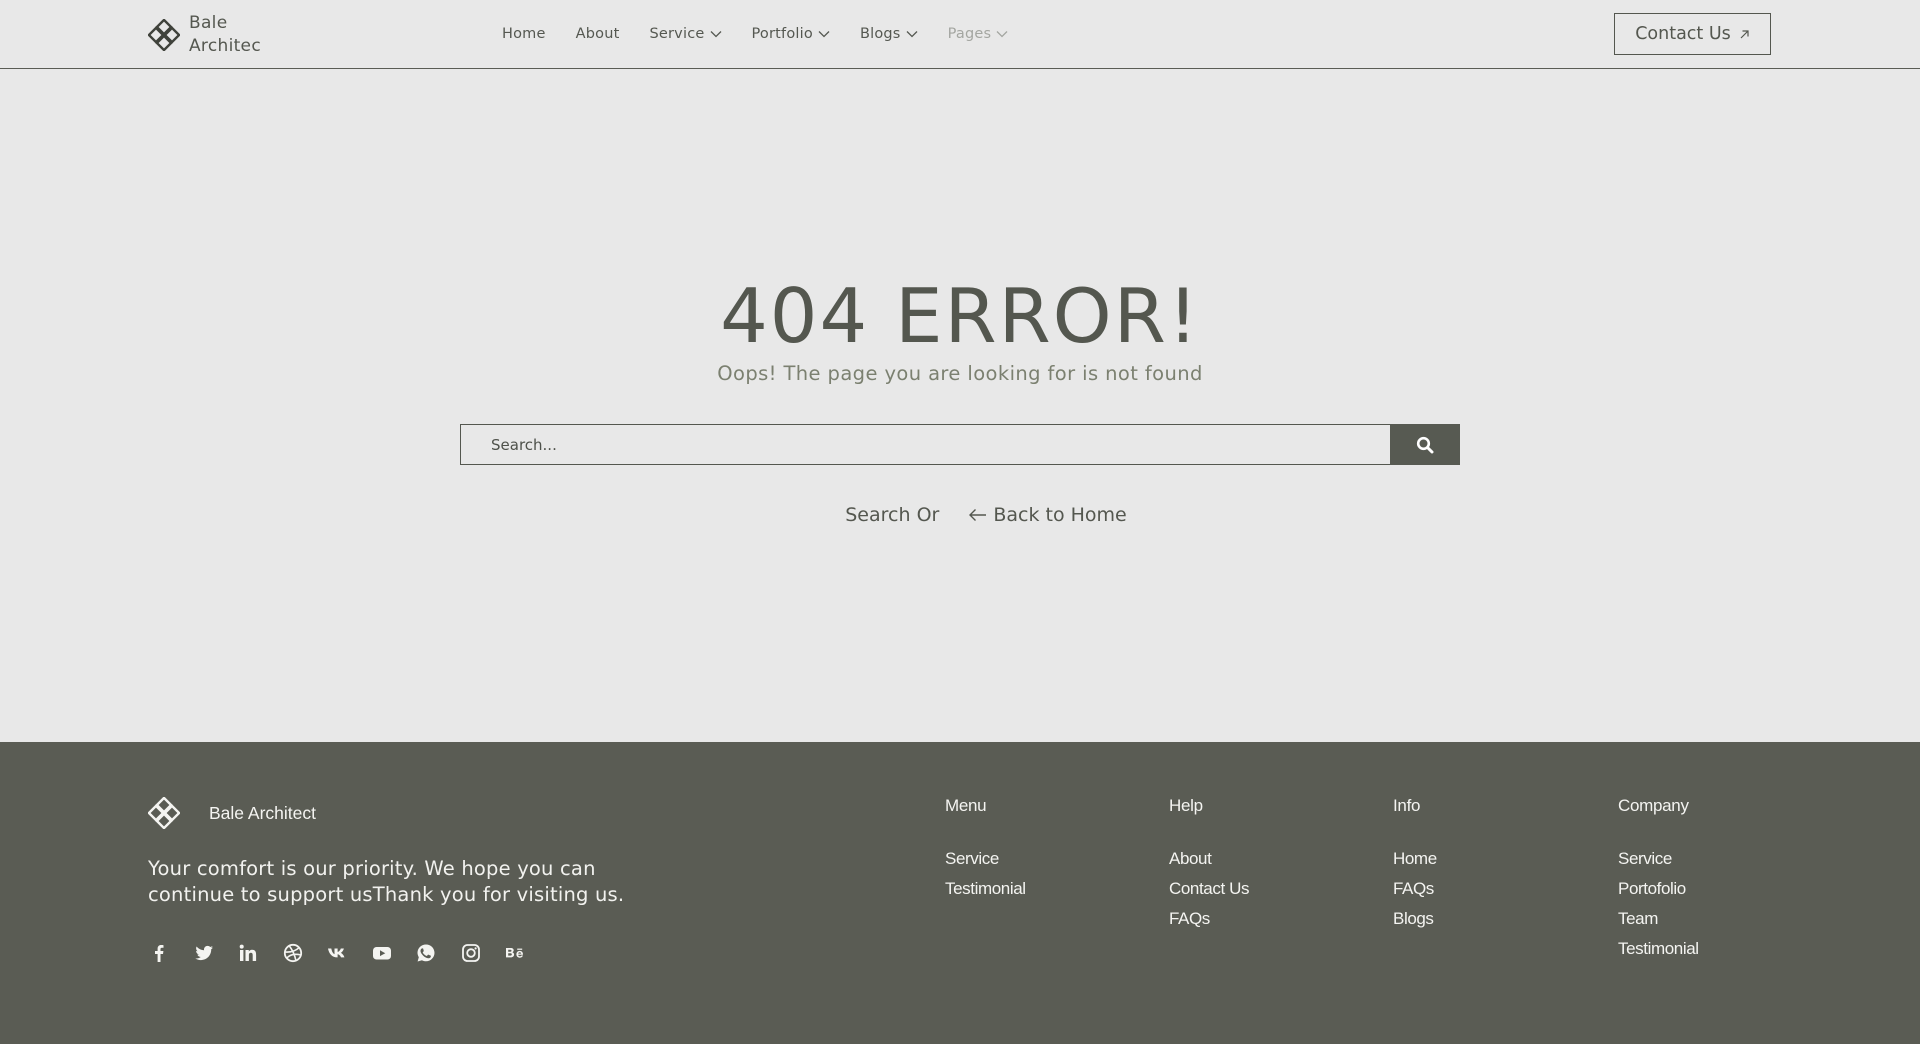 The image size is (1920, 1044). What do you see at coordinates (515, 953) in the screenshot?
I see `behance-icon` at bounding box center [515, 953].